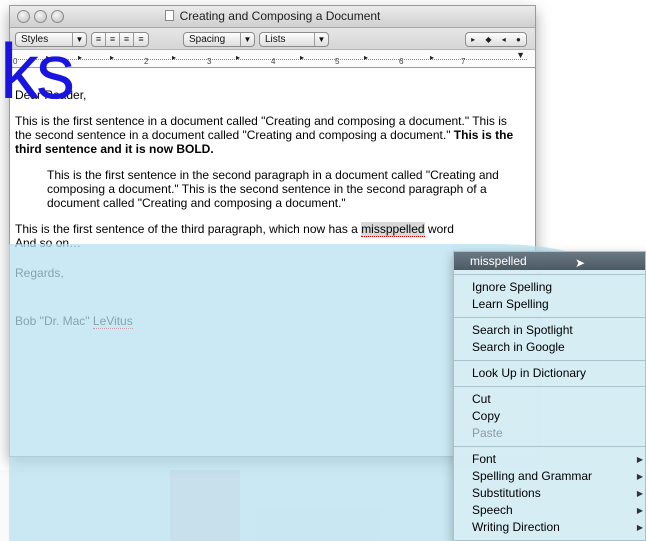  What do you see at coordinates (488, 39) in the screenshot?
I see `decimal-tab-icon: ◆` at bounding box center [488, 39].